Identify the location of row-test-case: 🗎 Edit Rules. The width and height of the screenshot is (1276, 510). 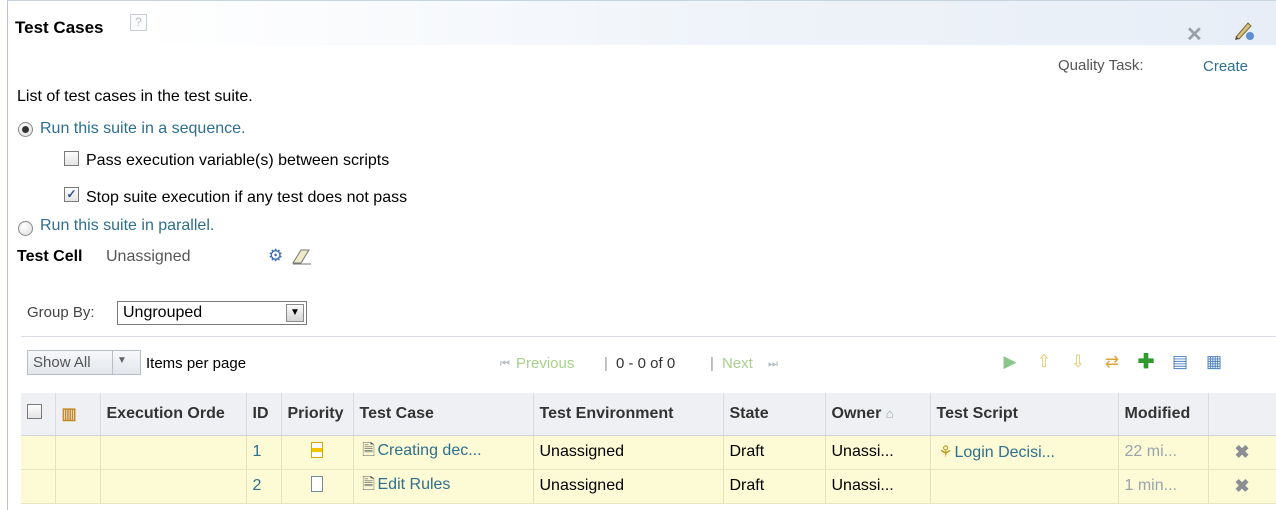
(443, 486).